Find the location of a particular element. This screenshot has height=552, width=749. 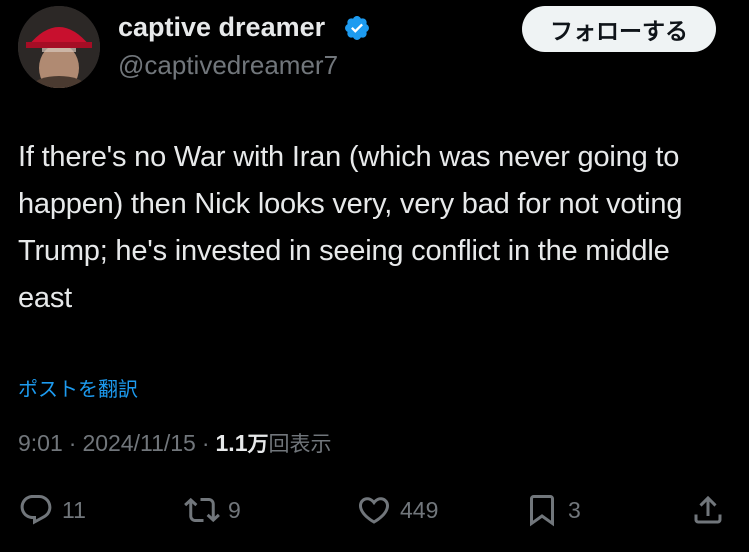

author-display-name: captive dreamer is located at coordinates (221, 27).